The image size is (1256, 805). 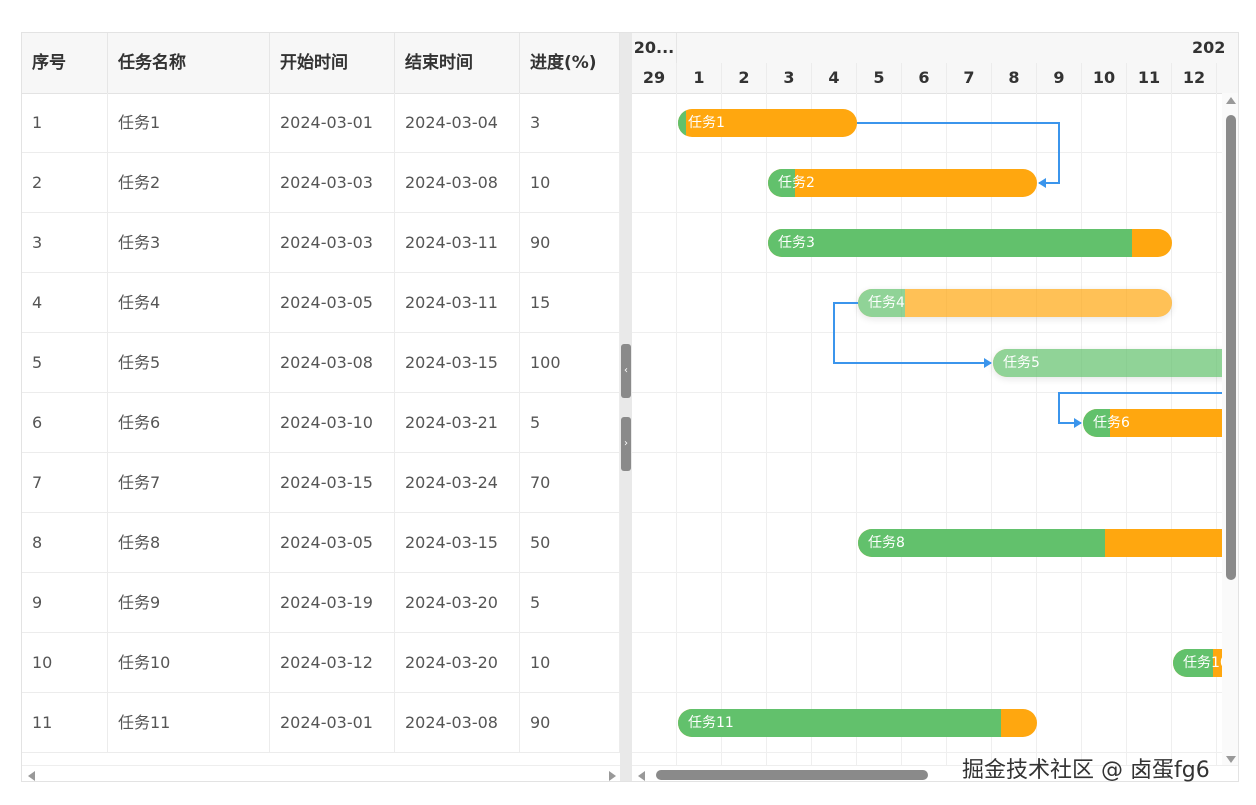 I want to click on timeline-day-label: 7, so click(x=969, y=78).